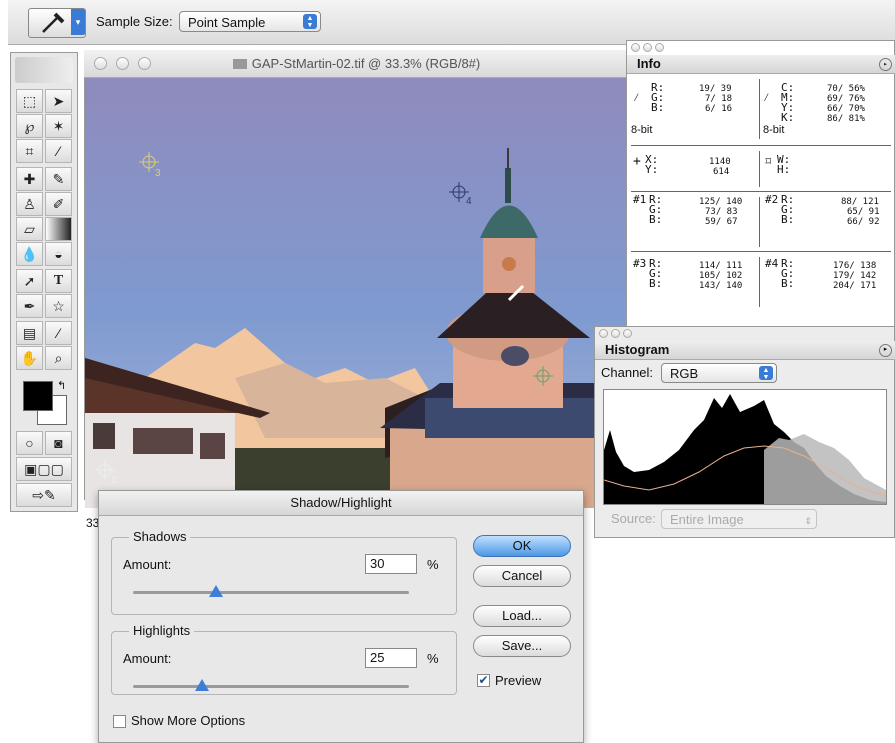 The height and width of the screenshot is (743, 895). I want to click on magic-wand-tool-icon: ✶, so click(58, 126).